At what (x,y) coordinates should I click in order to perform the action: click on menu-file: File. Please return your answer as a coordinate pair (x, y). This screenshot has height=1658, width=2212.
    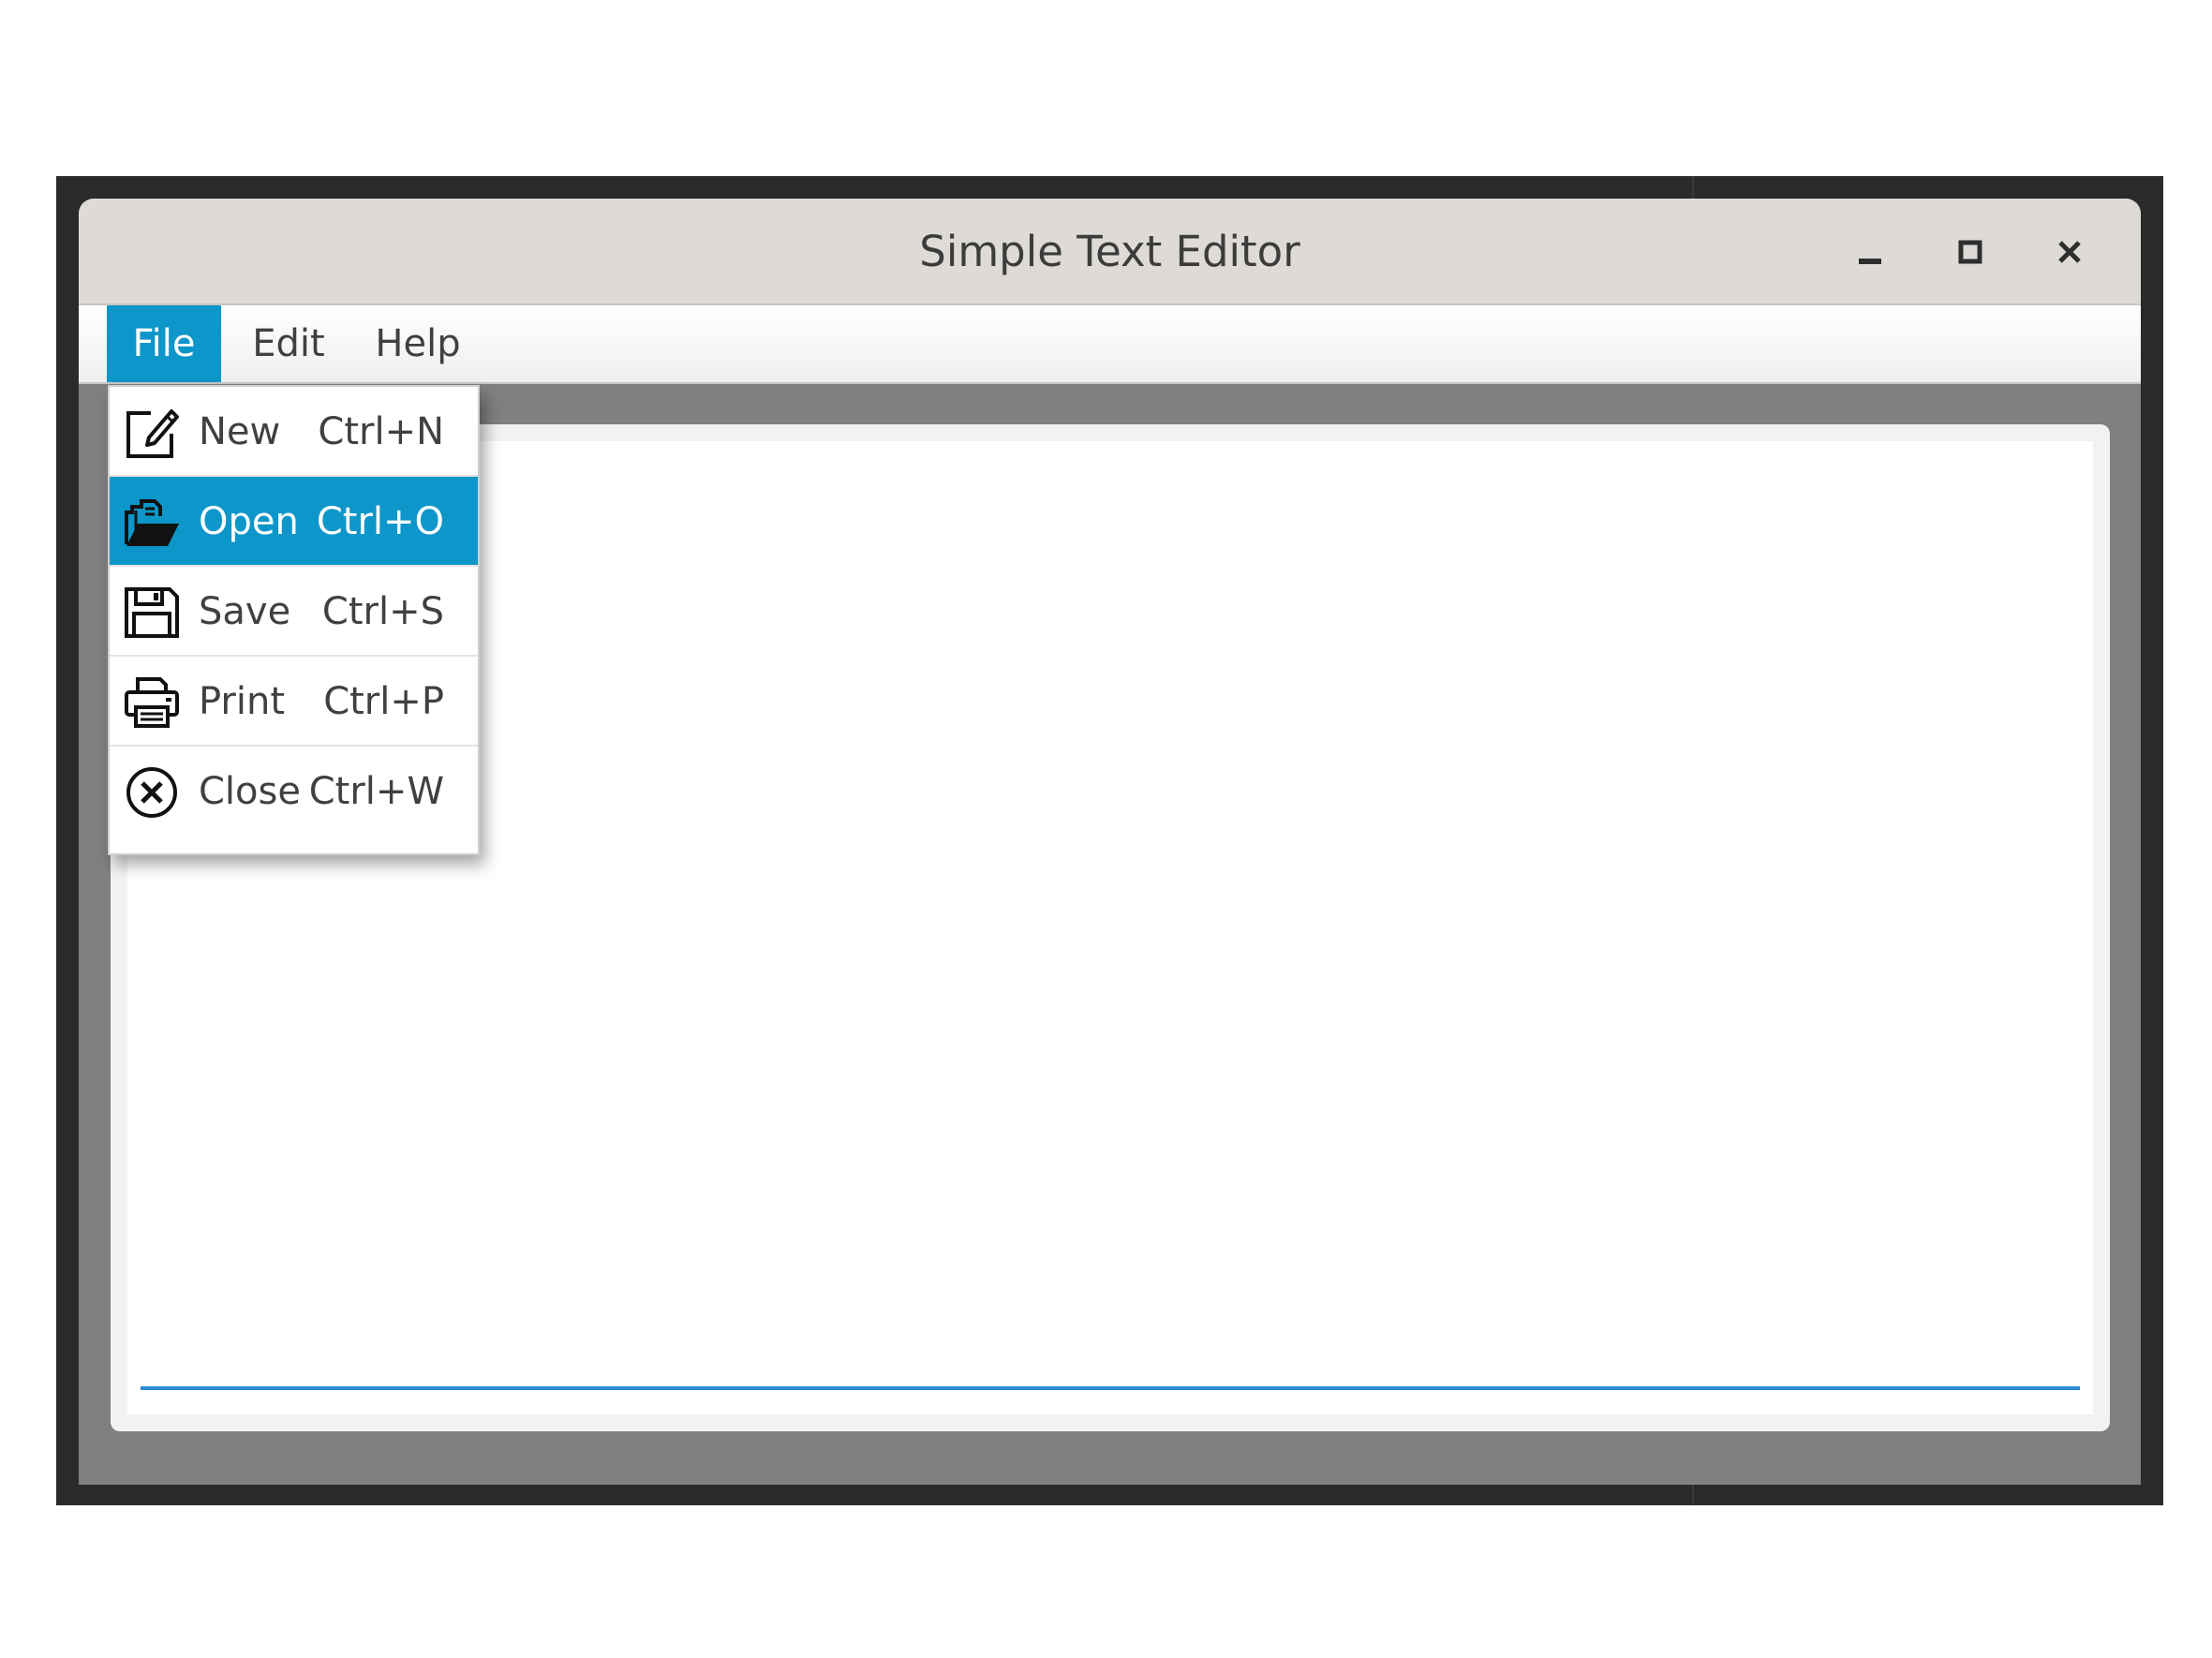
    Looking at the image, I should click on (164, 343).